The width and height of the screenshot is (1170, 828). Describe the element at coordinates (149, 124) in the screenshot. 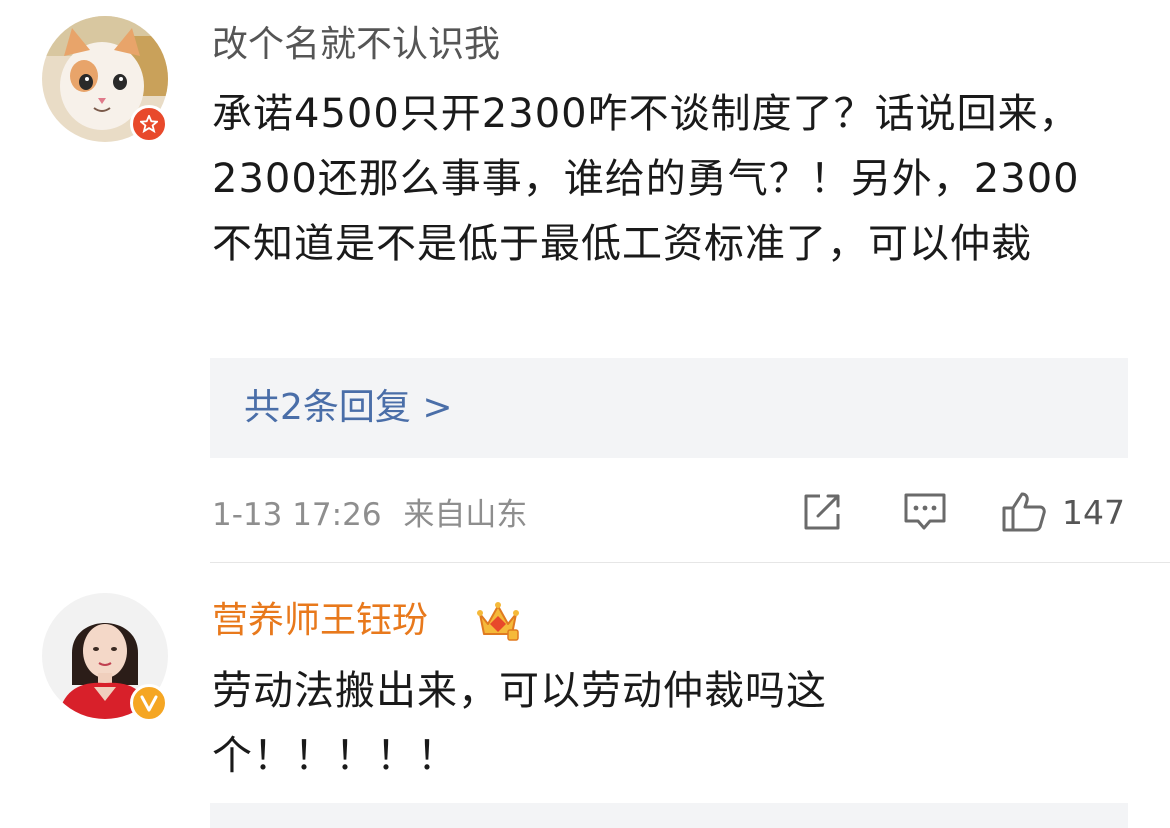

I see `star-badge-icon` at that location.